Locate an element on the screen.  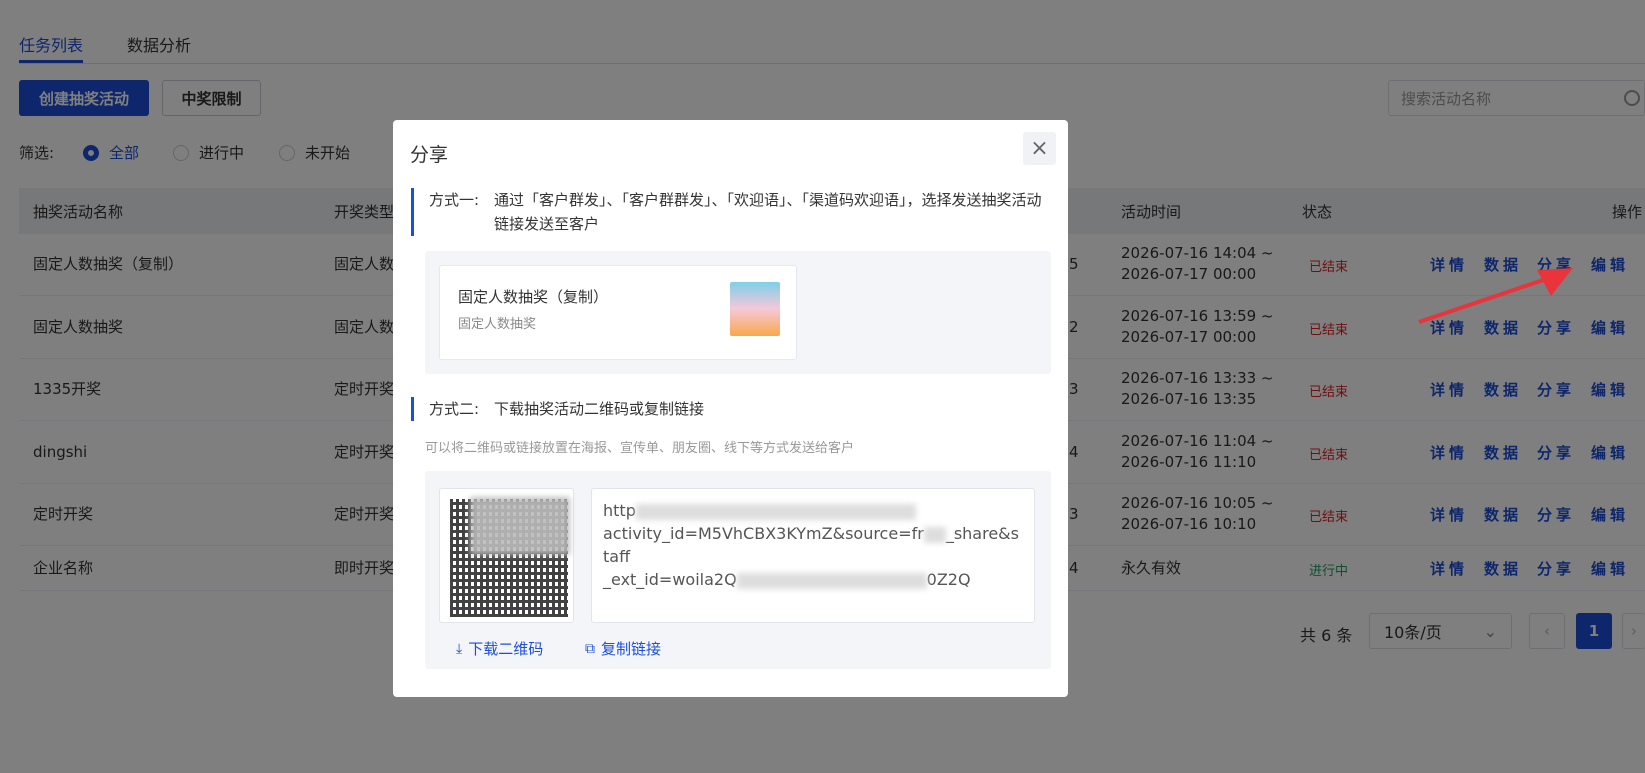
method-one-label: 方式一: is located at coordinates (454, 200).